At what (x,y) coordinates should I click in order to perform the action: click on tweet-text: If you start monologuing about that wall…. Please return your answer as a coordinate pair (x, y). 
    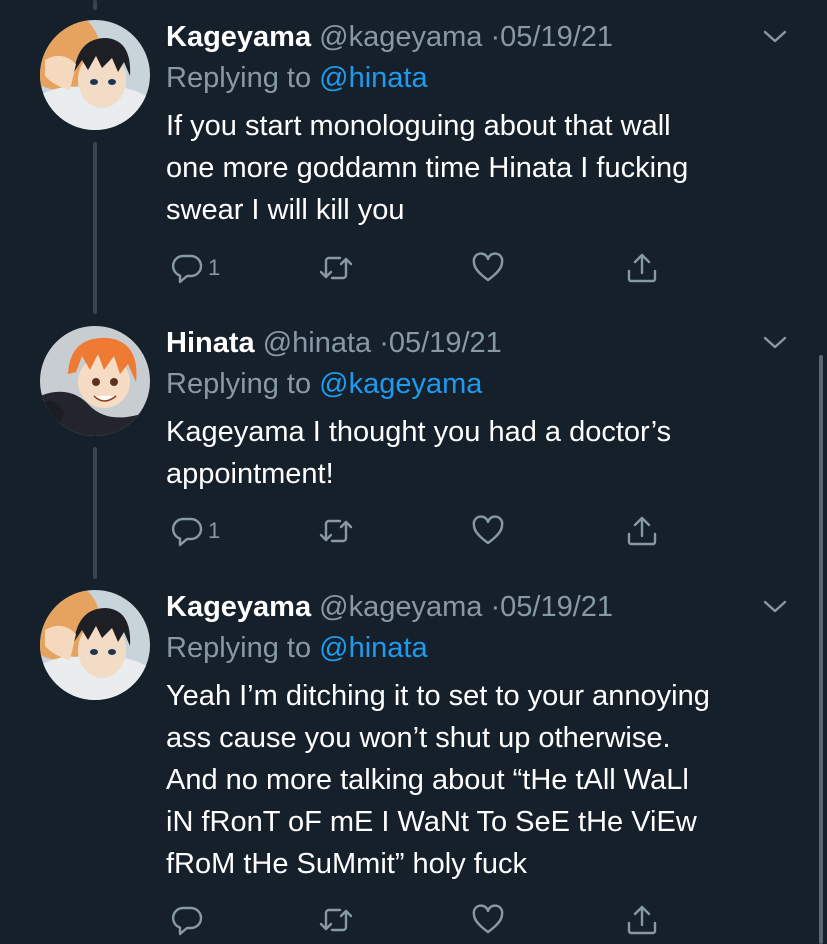
    Looking at the image, I should click on (476, 168).